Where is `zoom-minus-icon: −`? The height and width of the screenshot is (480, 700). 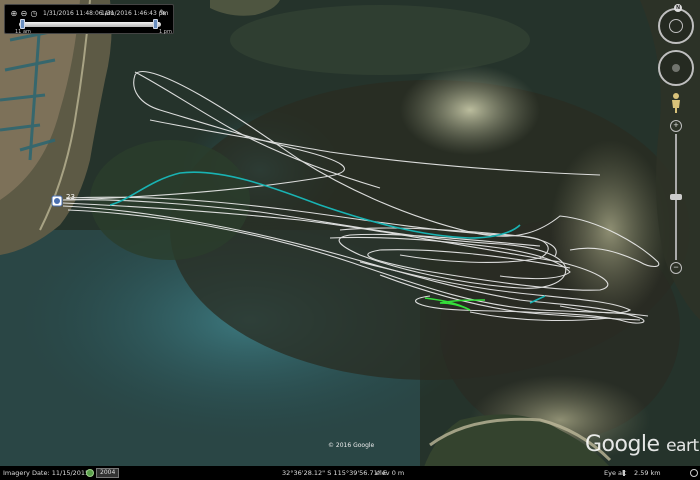
zoom-minus-icon: − is located at coordinates (676, 268).